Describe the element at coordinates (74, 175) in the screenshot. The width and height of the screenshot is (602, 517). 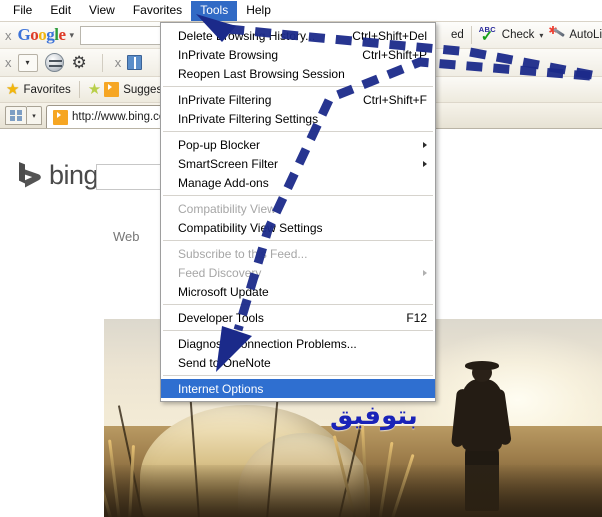
I see `bing-wordmark: bing` at that location.